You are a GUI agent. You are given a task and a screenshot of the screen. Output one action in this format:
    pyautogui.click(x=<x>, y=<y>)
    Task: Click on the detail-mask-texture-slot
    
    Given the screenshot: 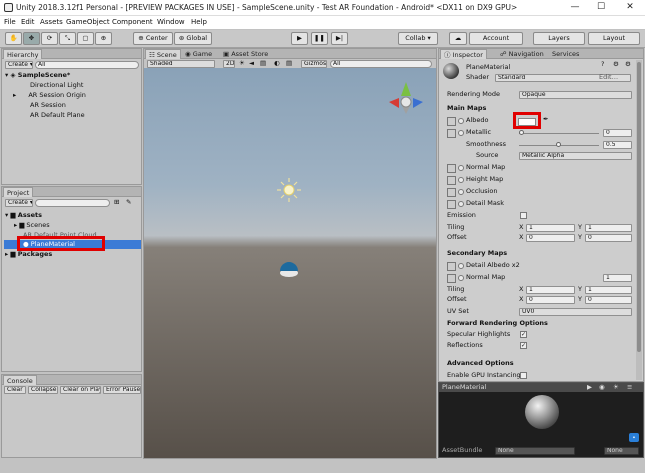 What is the action you would take?
    pyautogui.click(x=451, y=204)
    